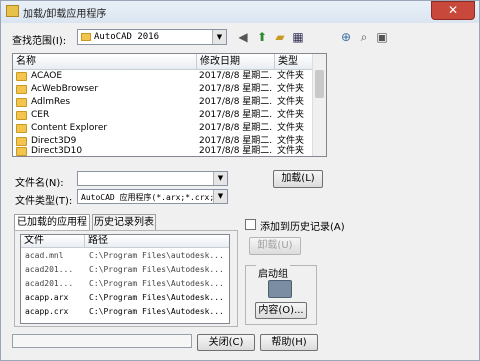 This screenshot has width=480, height=361. I want to click on list-item: AdlmRes 2017/8/8 星期二... 文件夹, so click(164, 102).